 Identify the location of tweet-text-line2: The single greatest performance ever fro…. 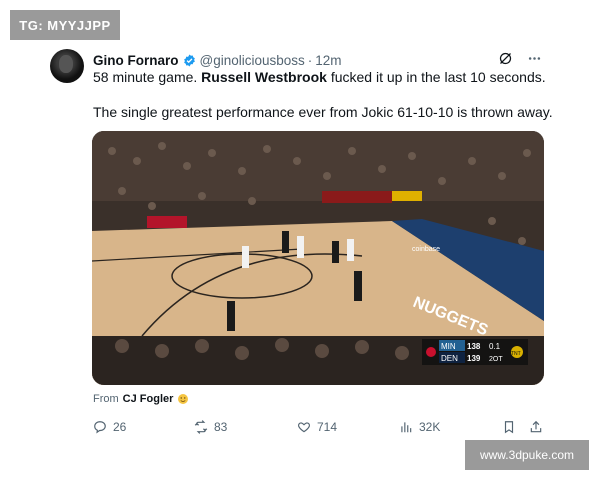
(323, 112).